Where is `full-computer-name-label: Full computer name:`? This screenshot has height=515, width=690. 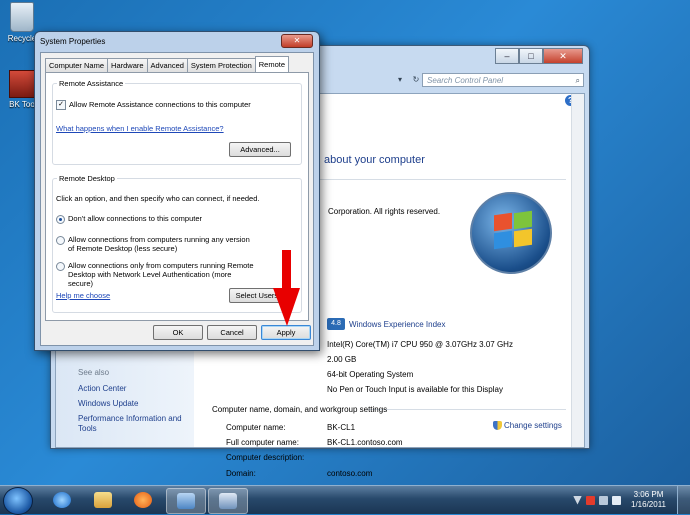 full-computer-name-label: Full computer name: is located at coordinates (262, 442).